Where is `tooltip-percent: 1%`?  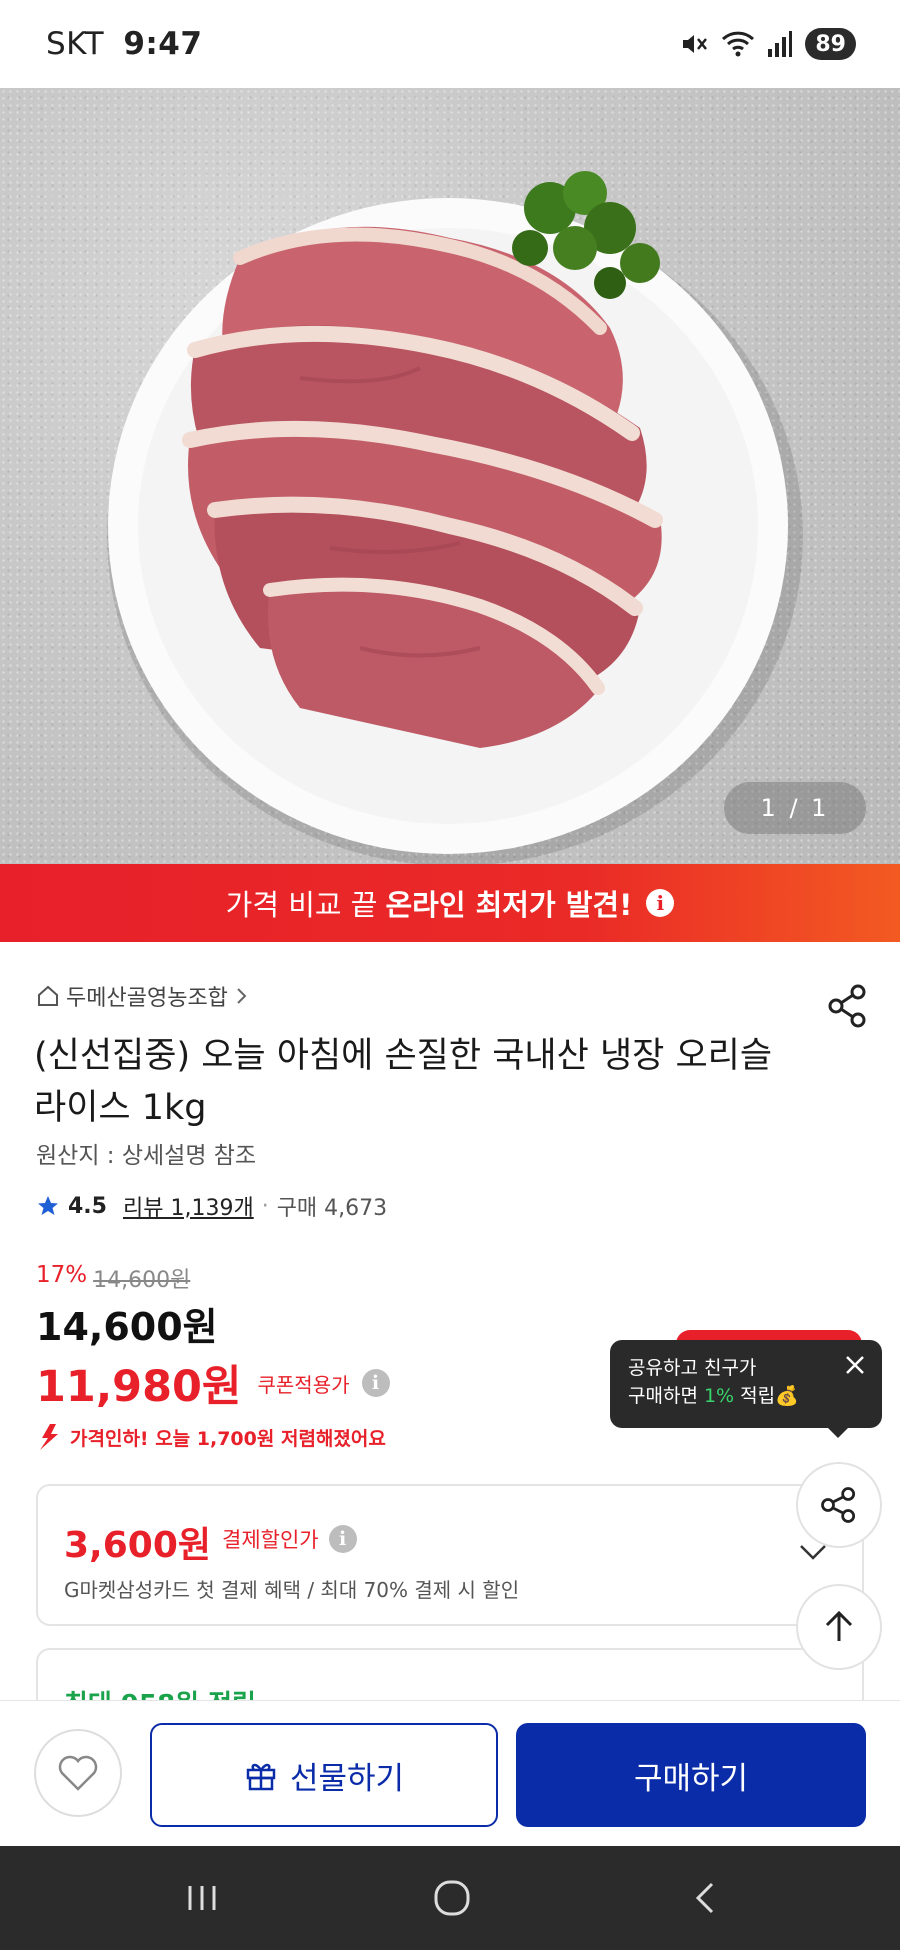 tooltip-percent: 1% is located at coordinates (719, 1396).